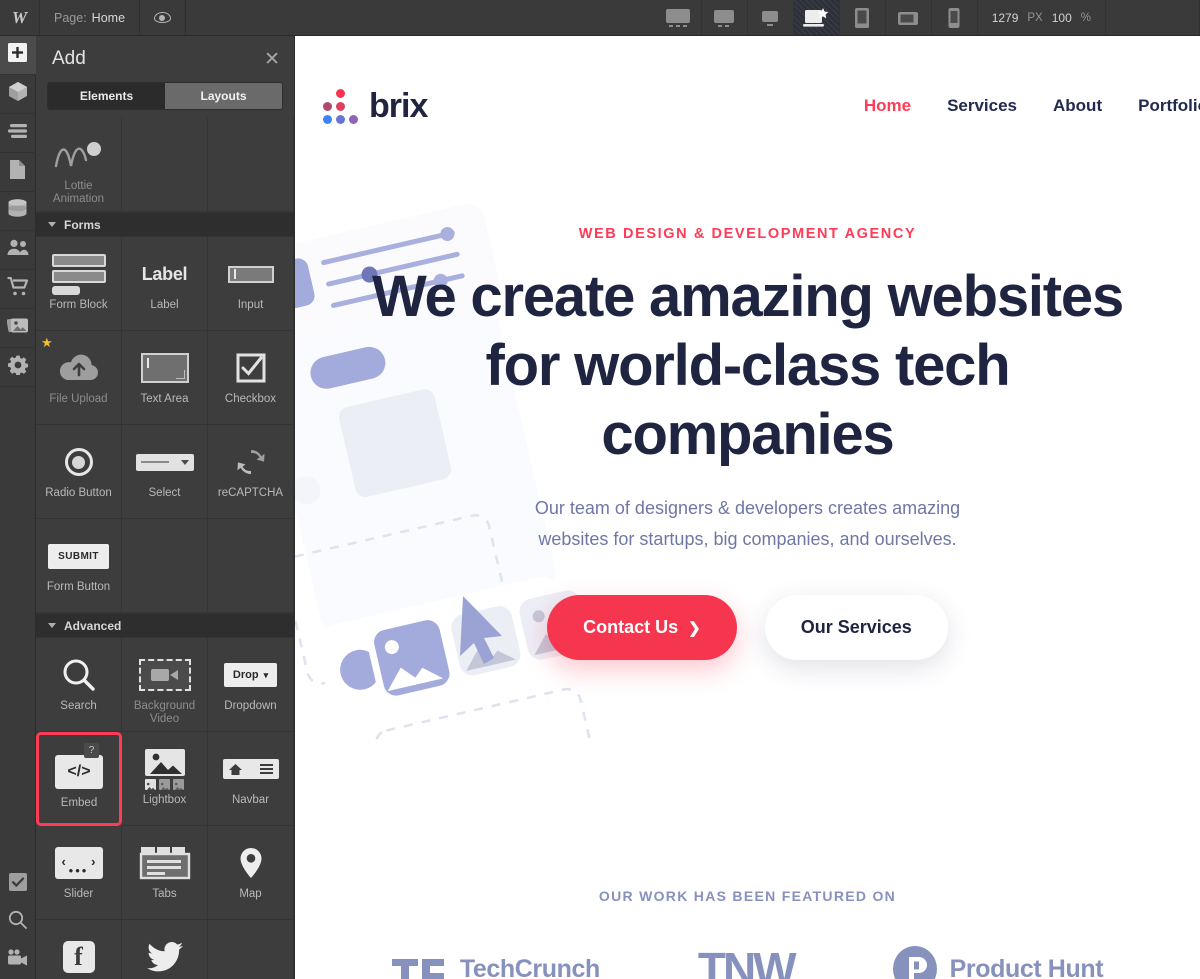 Image resolution: width=1200 pixels, height=979 pixels. Describe the element at coordinates (165, 224) in the screenshot. I see `section-header-forms: Forms` at that location.